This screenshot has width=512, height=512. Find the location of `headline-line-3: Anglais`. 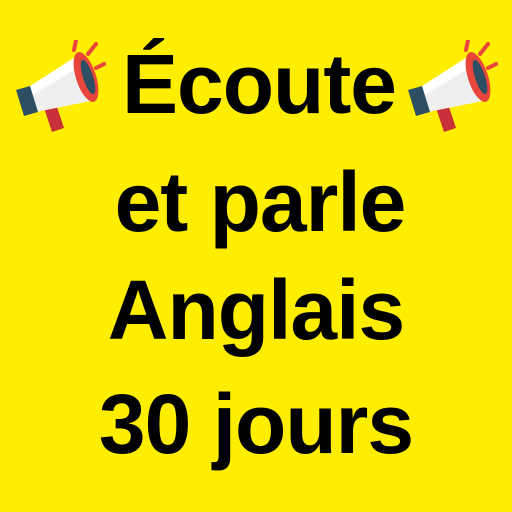

headline-line-3: Anglais is located at coordinates (256, 310).